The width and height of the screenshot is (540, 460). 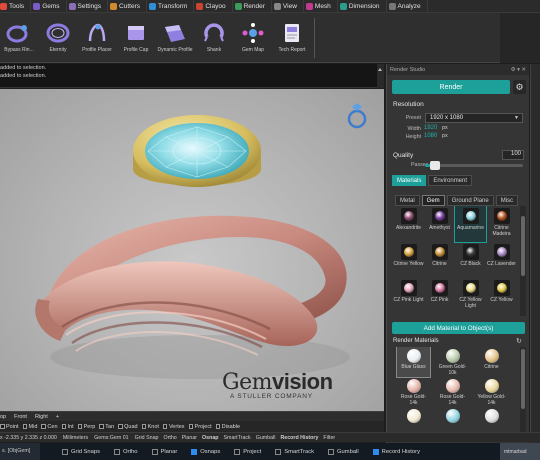 What do you see at coordinates (408, 224) in the screenshot?
I see `gem-material-item: Alexandrite` at bounding box center [408, 224].